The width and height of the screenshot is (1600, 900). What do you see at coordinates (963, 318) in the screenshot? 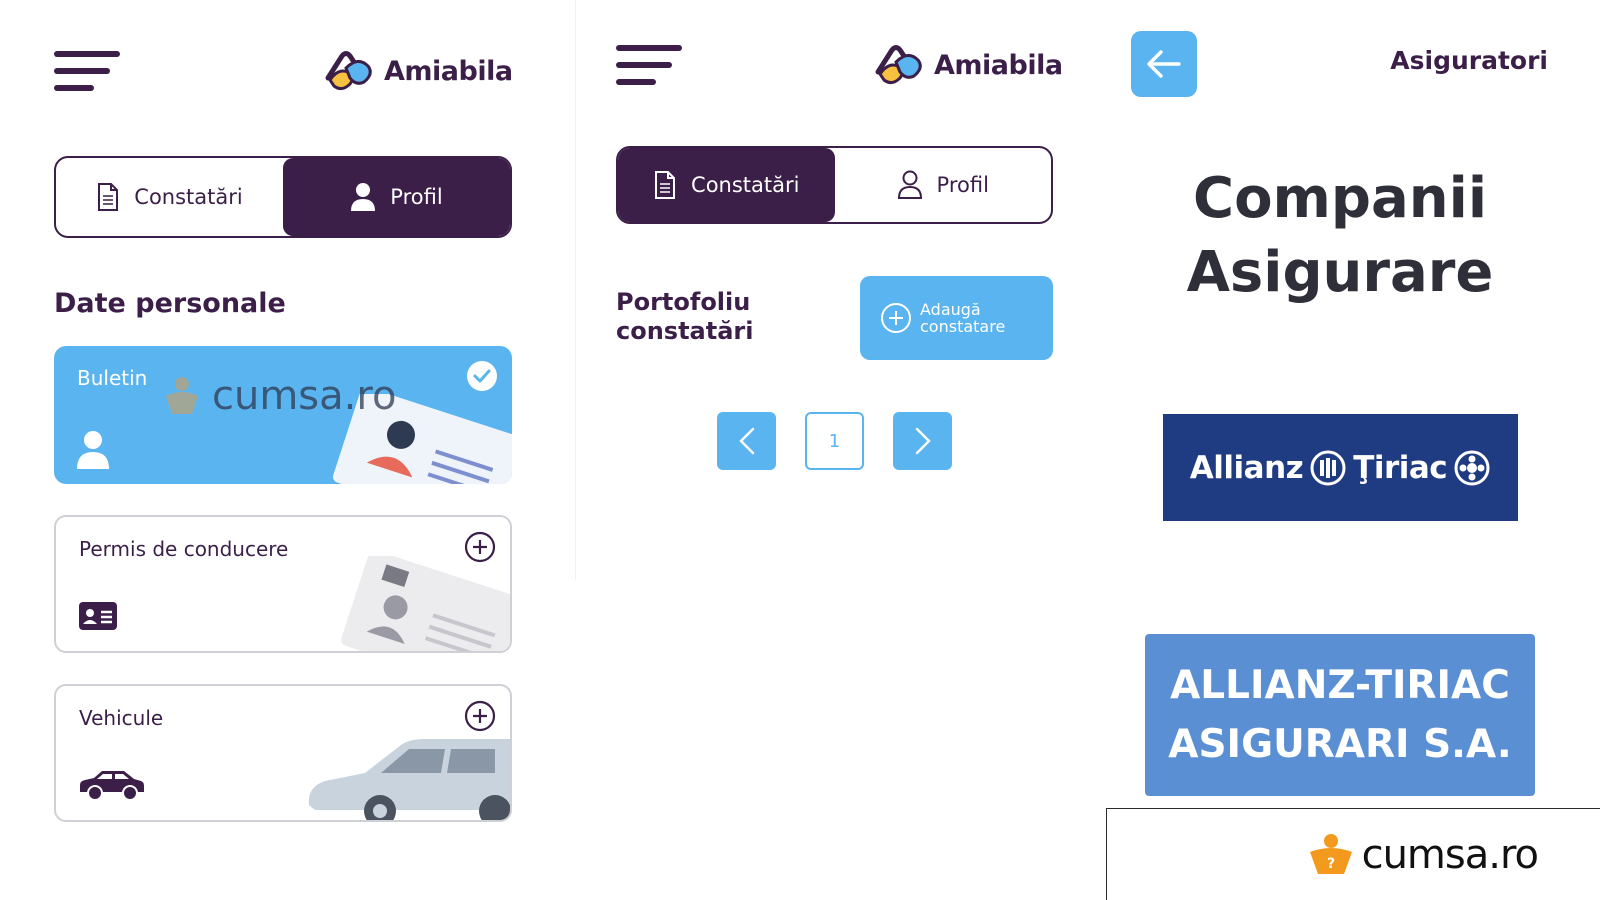
I see `add-report-label: Adaugă constatare` at bounding box center [963, 318].